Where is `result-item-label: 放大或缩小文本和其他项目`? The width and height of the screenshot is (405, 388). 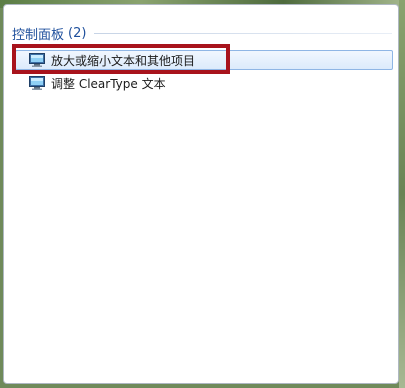 result-item-label: 放大或缩小文本和其他项目 is located at coordinates (123, 60).